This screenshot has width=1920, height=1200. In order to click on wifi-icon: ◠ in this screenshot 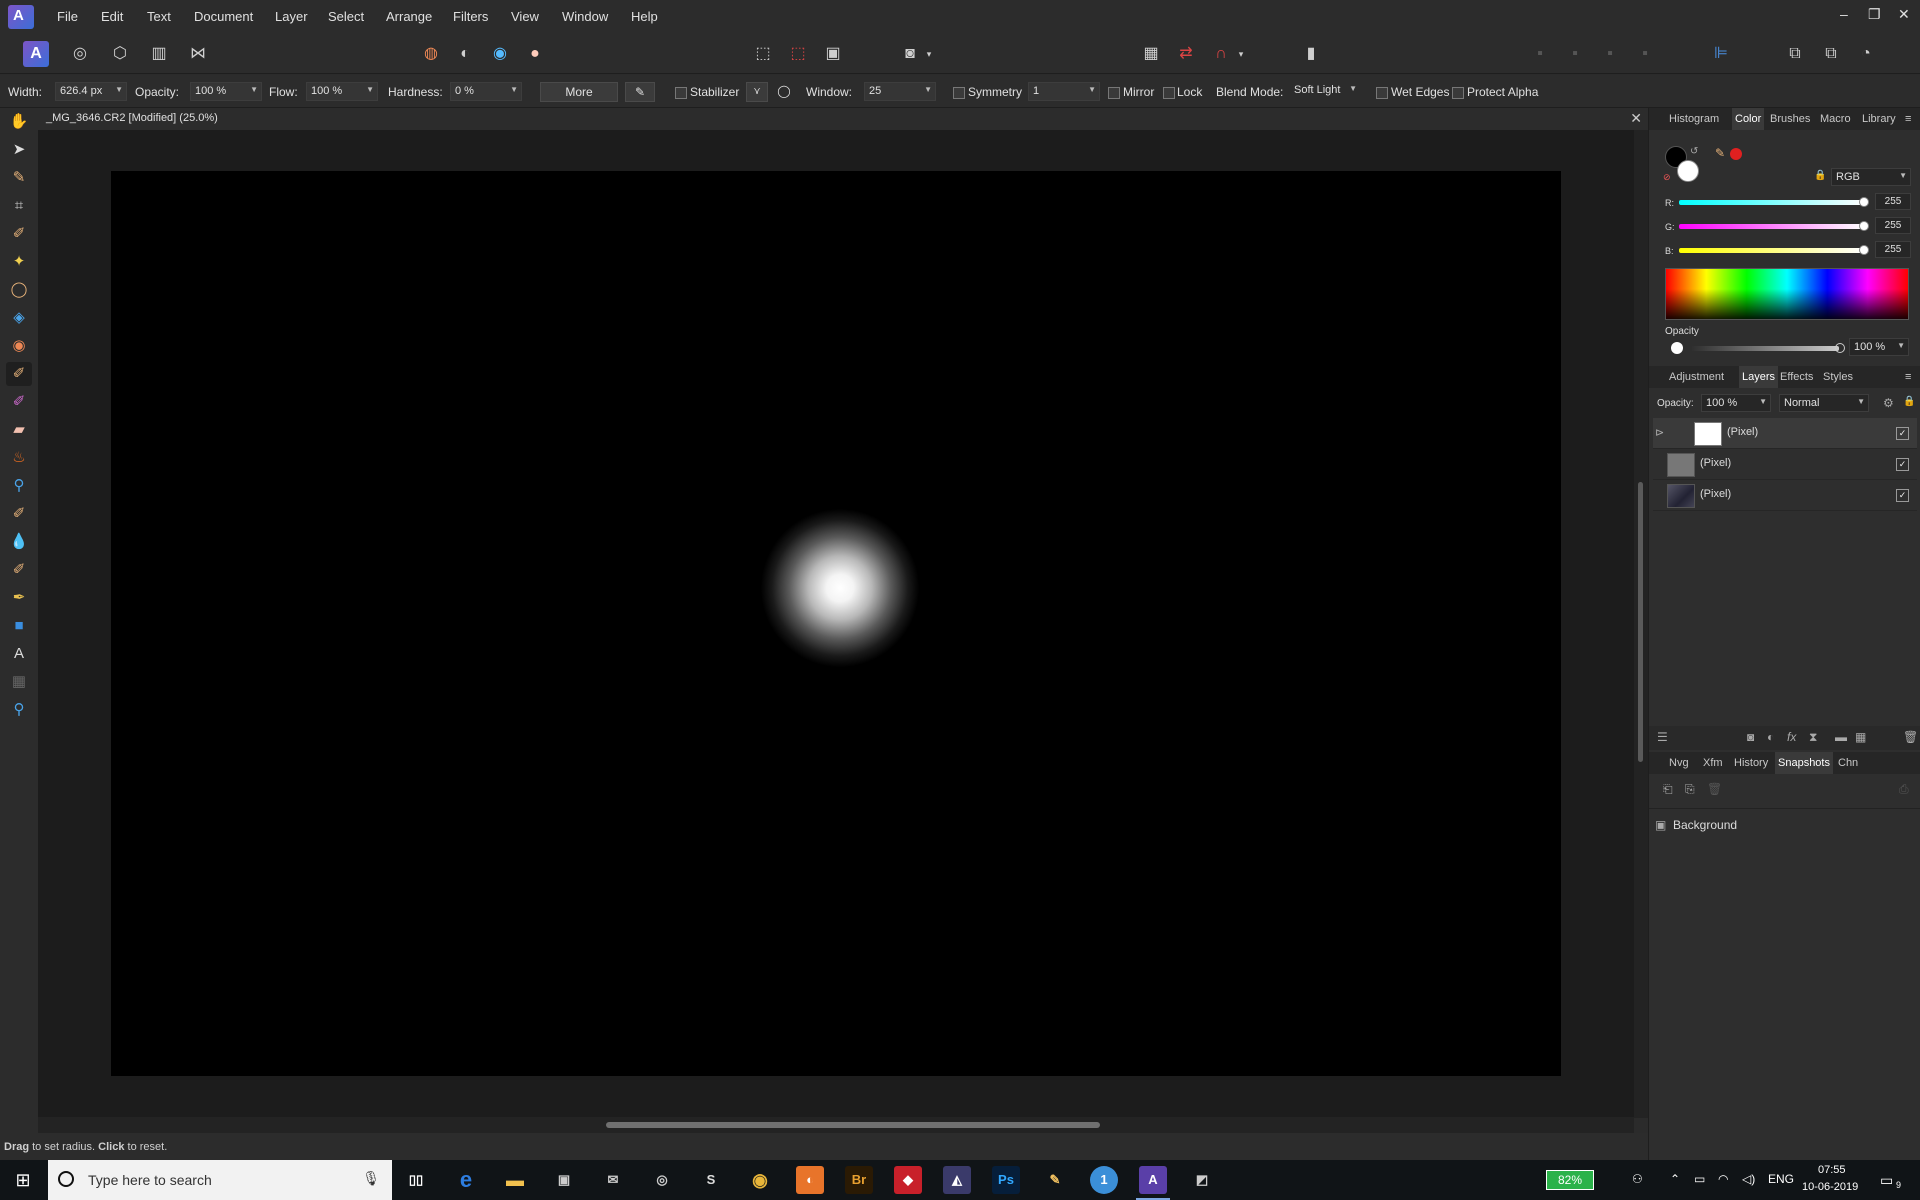, I will do `click(1723, 1179)`.